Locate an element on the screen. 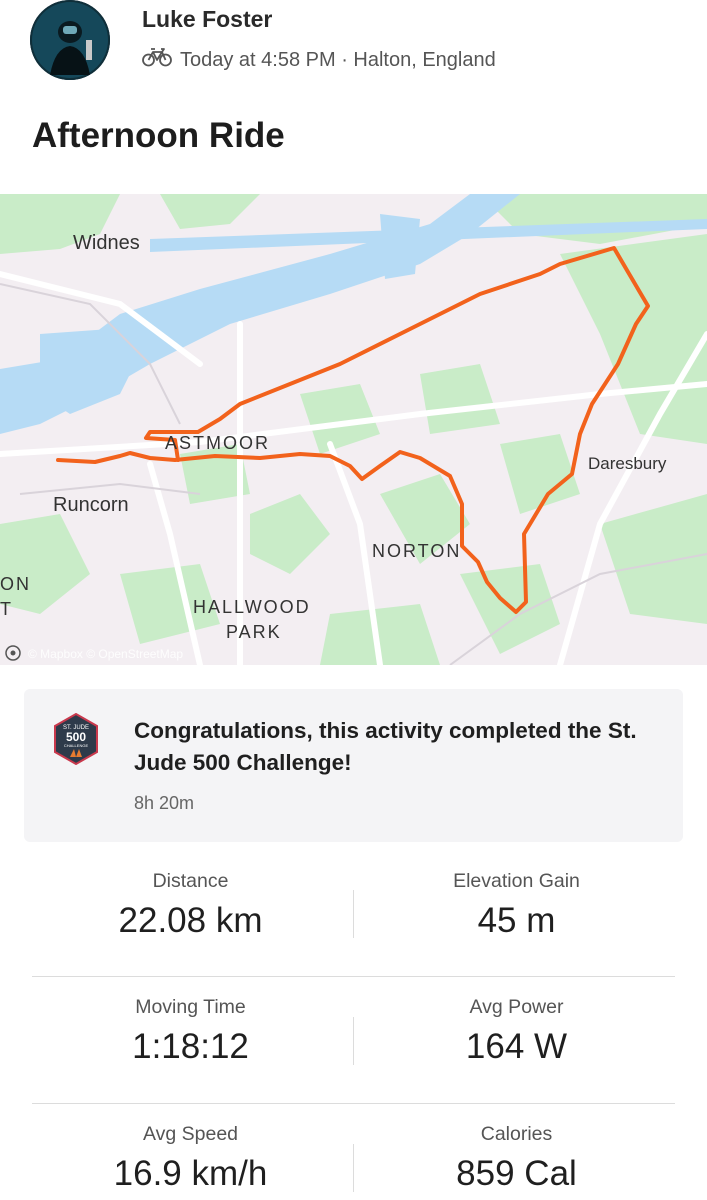 The image size is (707, 1200). stat-value: 1:18:12 is located at coordinates (190, 1046).